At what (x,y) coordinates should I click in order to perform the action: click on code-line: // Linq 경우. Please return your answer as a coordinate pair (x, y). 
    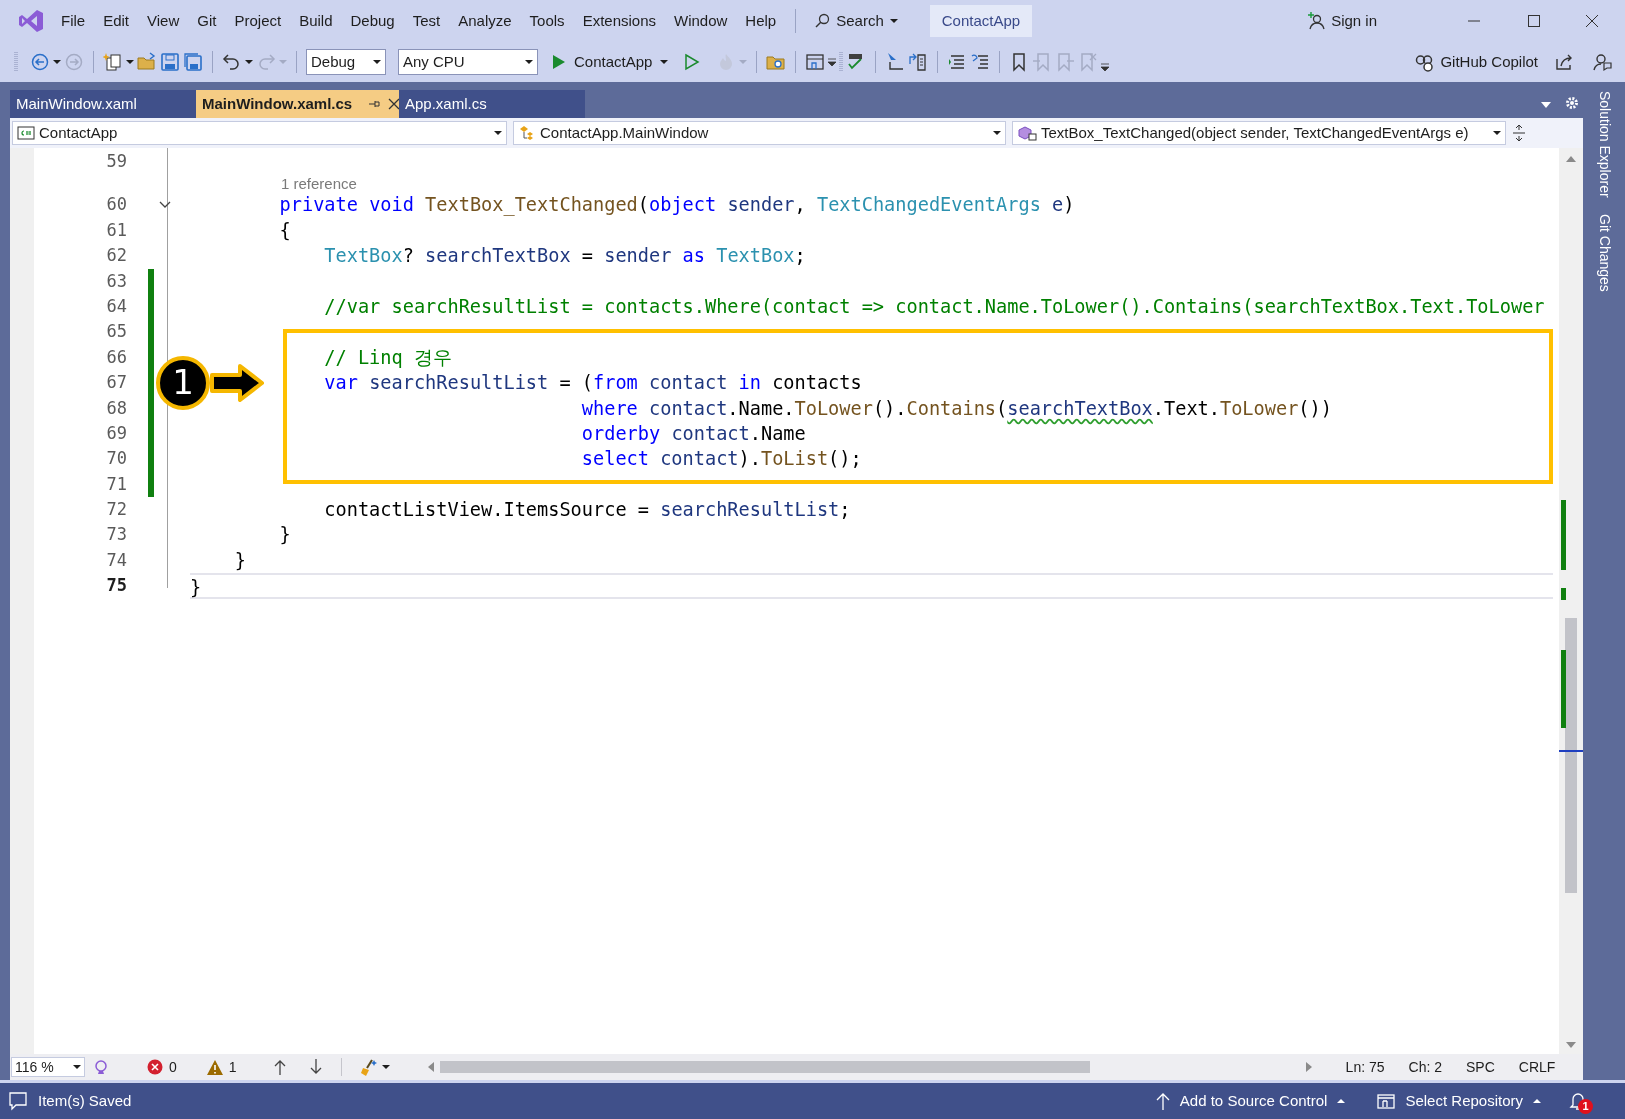
    Looking at the image, I should click on (388, 357).